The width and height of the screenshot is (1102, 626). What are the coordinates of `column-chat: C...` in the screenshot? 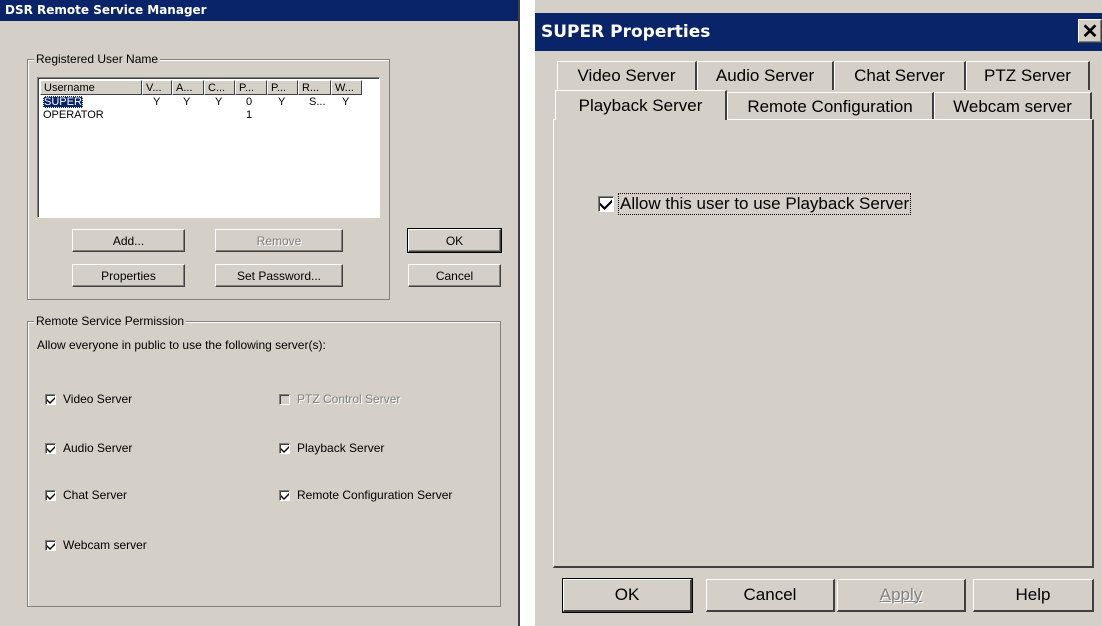 It's located at (219, 87).